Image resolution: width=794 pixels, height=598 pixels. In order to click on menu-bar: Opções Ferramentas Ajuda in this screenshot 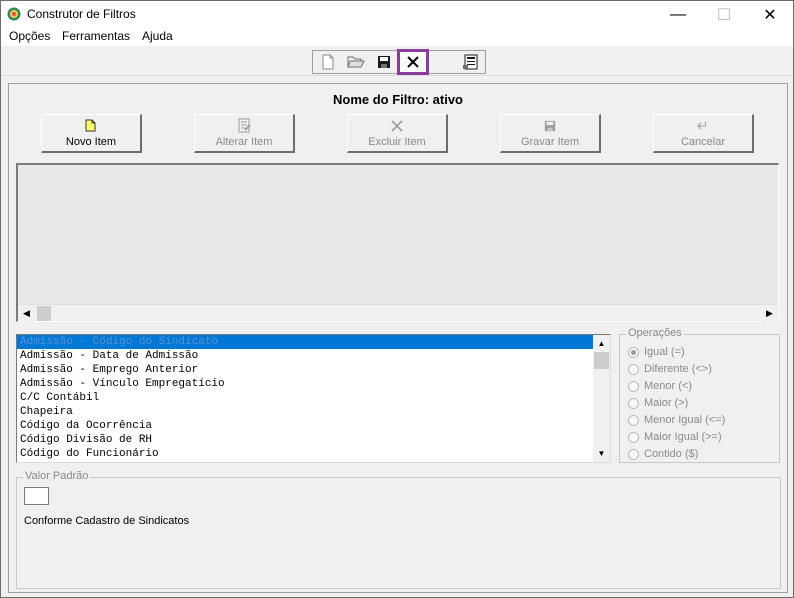, I will do `click(397, 37)`.